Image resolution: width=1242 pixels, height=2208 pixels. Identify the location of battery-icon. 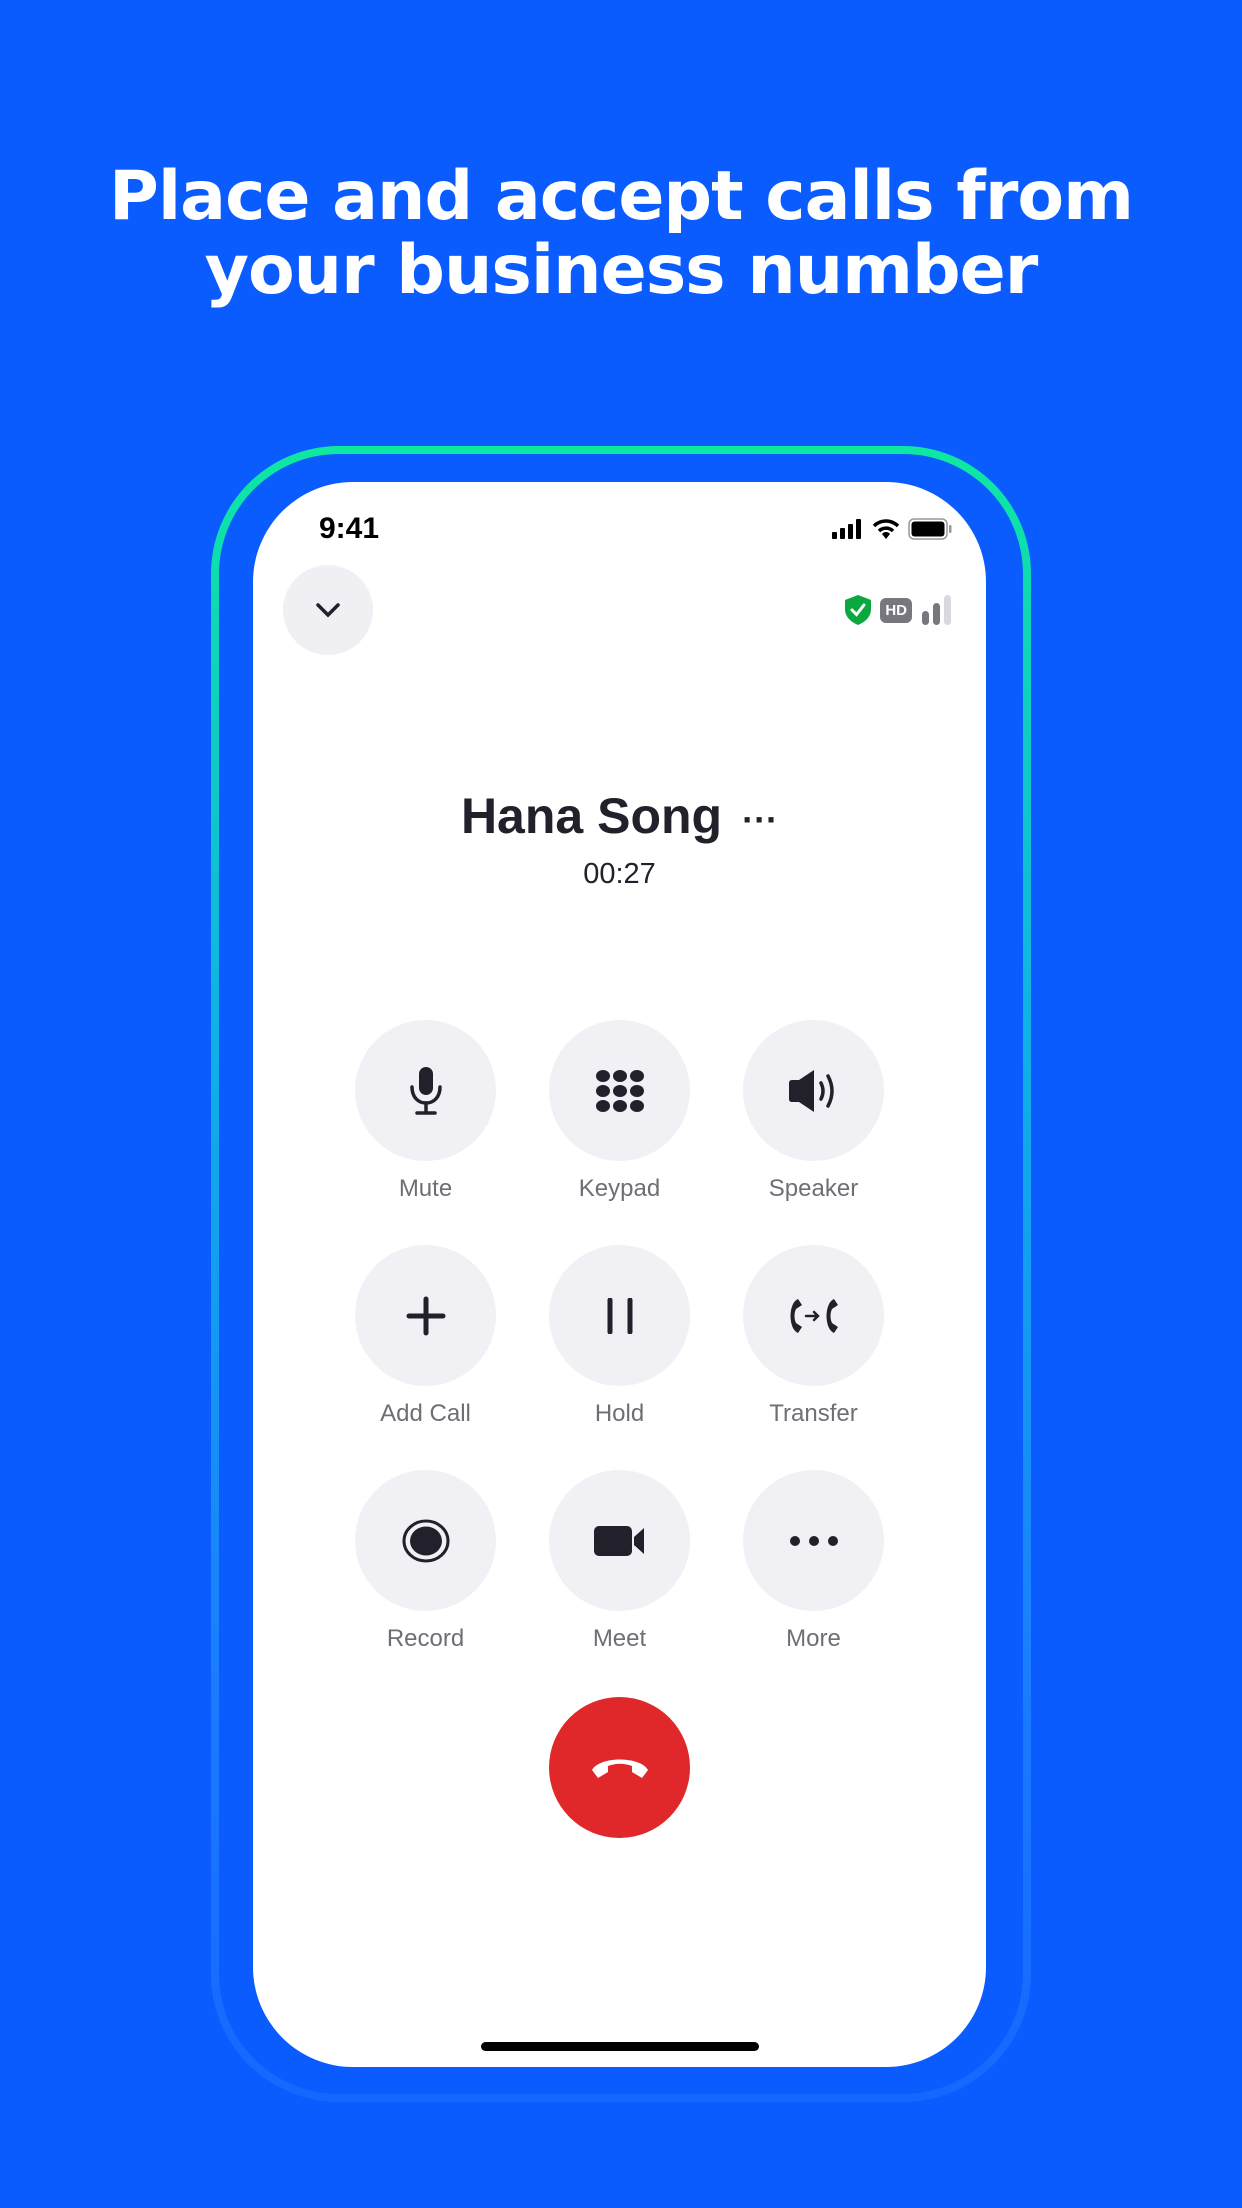
(930, 529).